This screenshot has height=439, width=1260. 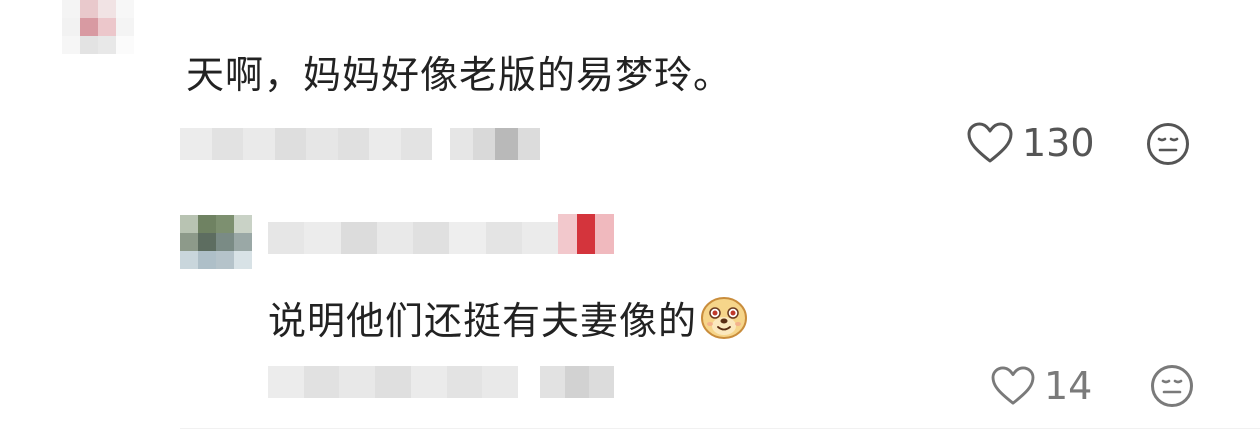 I want to click on reply-like-button: 14, so click(x=1041, y=386).